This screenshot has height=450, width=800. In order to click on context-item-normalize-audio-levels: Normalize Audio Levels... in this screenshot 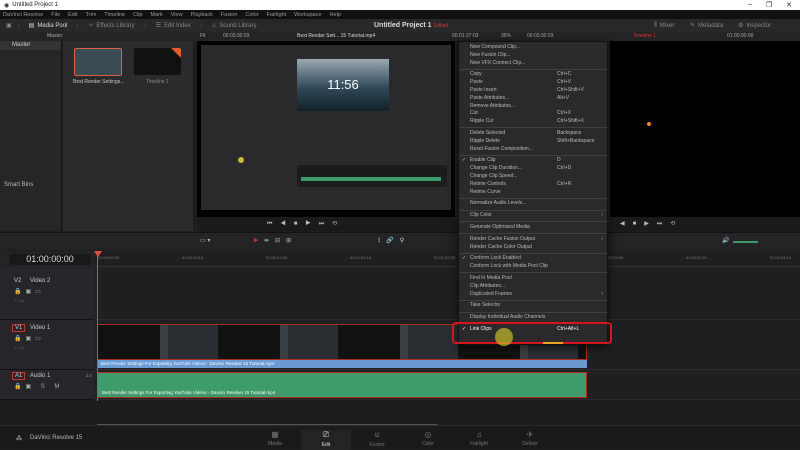, I will do `click(533, 204)`.